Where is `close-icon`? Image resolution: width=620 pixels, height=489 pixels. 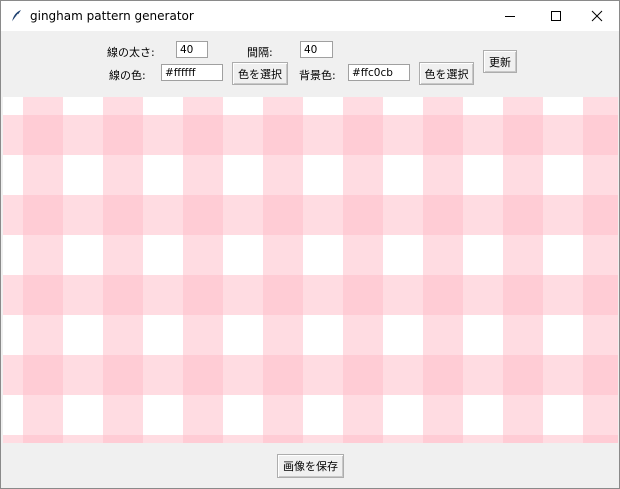 close-icon is located at coordinates (597, 16).